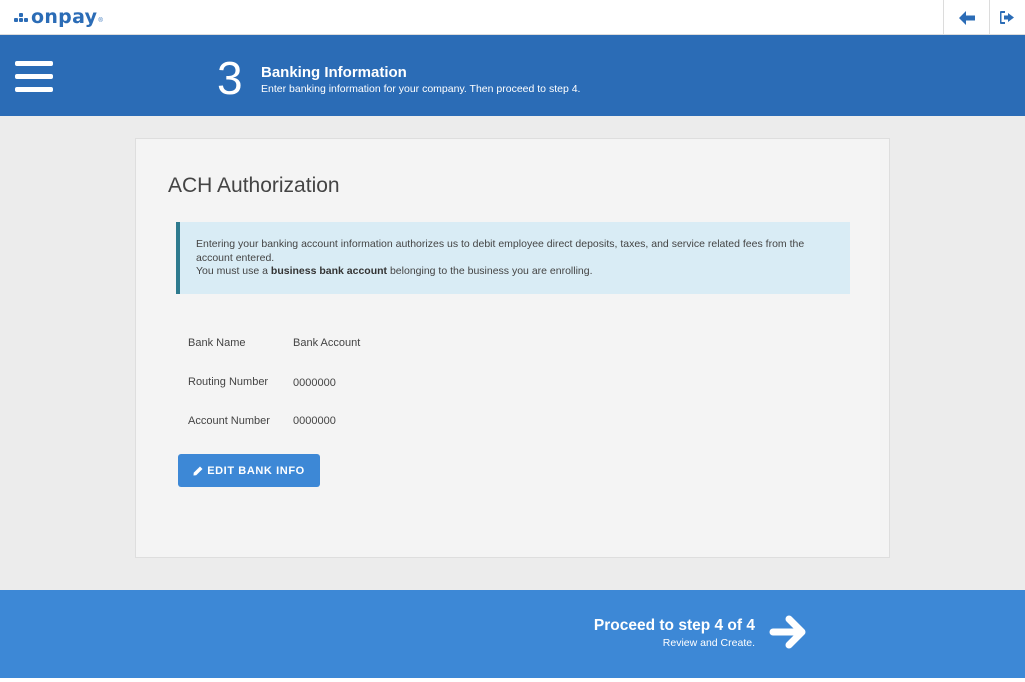 The height and width of the screenshot is (682, 1025). I want to click on field-label: Account Number, so click(229, 421).